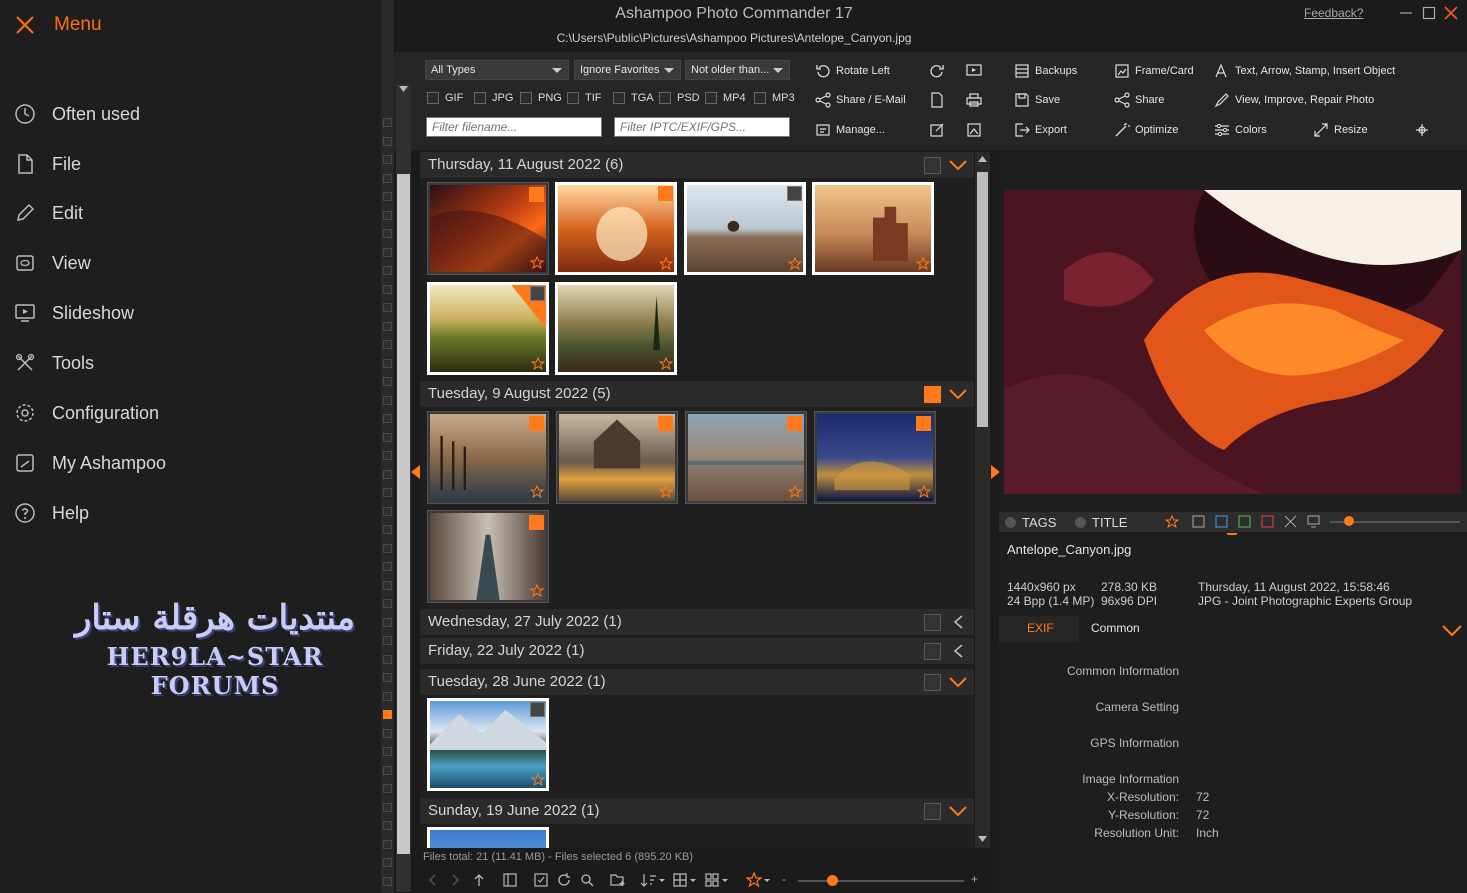 The width and height of the screenshot is (1467, 893). What do you see at coordinates (974, 71) in the screenshot?
I see `slideshow-icon` at bounding box center [974, 71].